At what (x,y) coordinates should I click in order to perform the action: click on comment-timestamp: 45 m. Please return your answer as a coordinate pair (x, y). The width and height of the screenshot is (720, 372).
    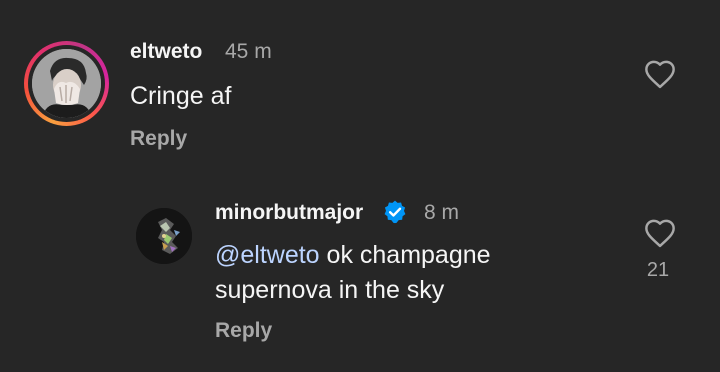
    Looking at the image, I should click on (248, 51).